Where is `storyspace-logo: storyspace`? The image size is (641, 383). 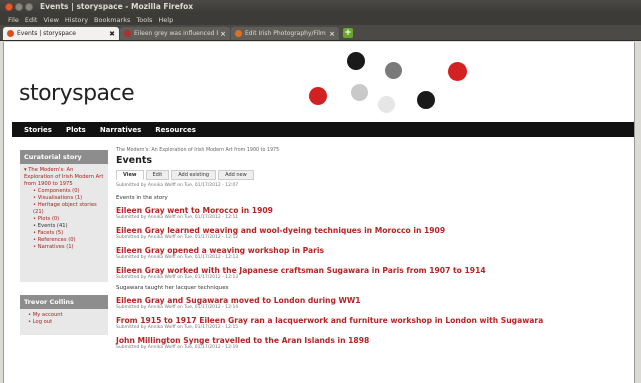 storyspace-logo: storyspace is located at coordinates (77, 93).